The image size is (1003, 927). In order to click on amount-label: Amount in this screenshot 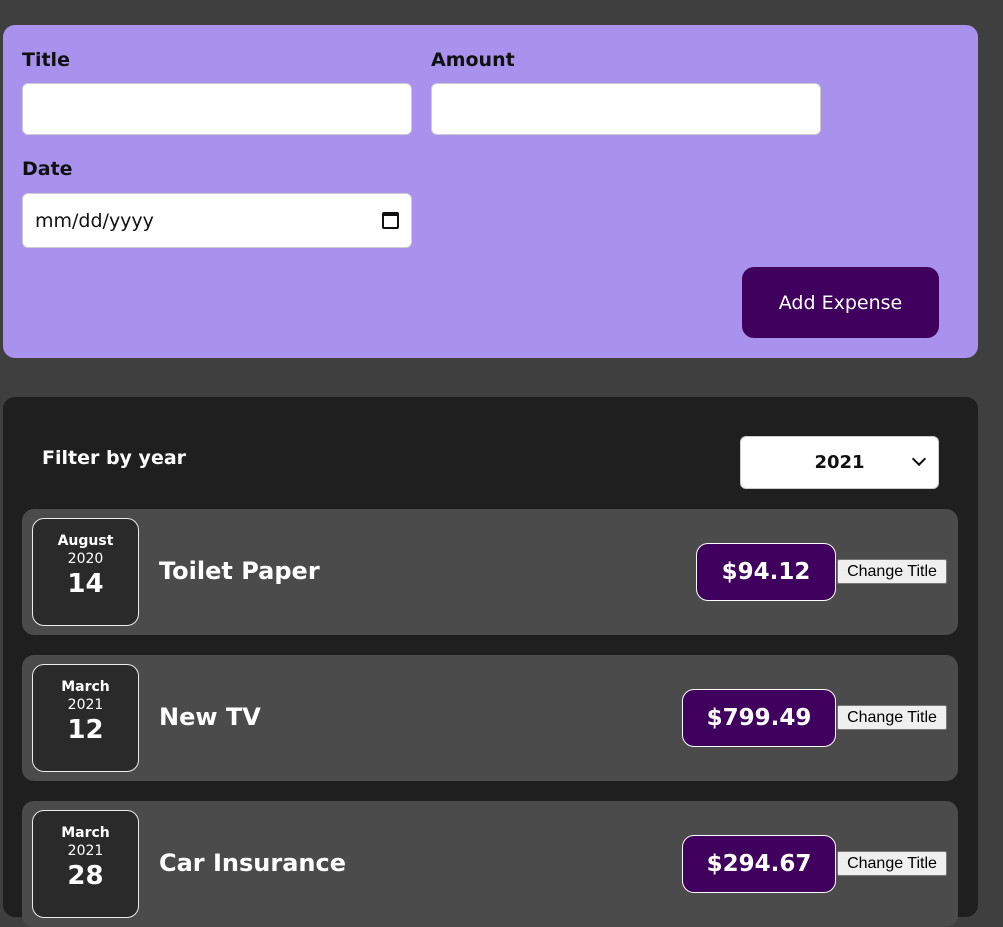, I will do `click(473, 60)`.